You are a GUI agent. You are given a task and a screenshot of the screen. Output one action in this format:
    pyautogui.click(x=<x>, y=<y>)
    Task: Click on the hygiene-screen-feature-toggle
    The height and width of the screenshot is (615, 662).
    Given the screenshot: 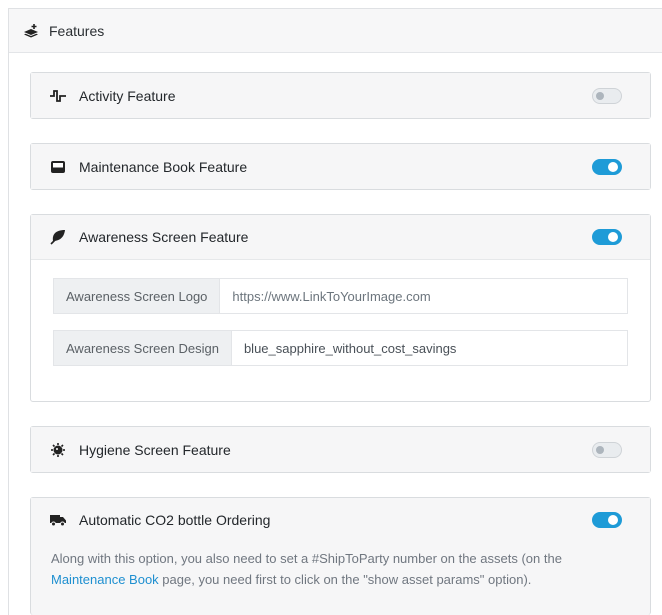 What is the action you would take?
    pyautogui.click(x=607, y=449)
    